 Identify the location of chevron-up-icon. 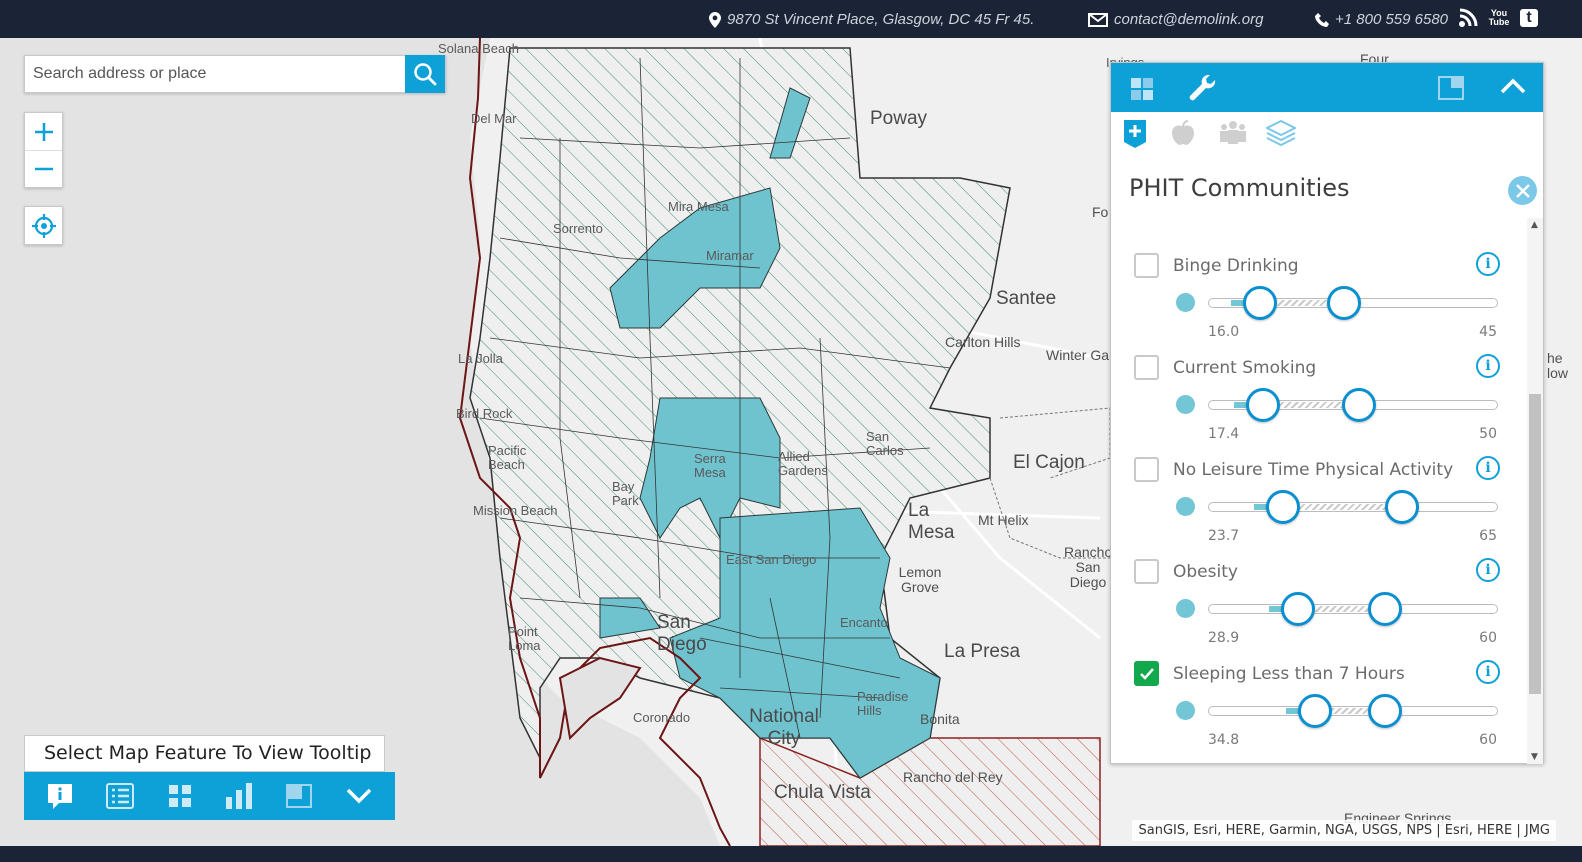
(1513, 86).